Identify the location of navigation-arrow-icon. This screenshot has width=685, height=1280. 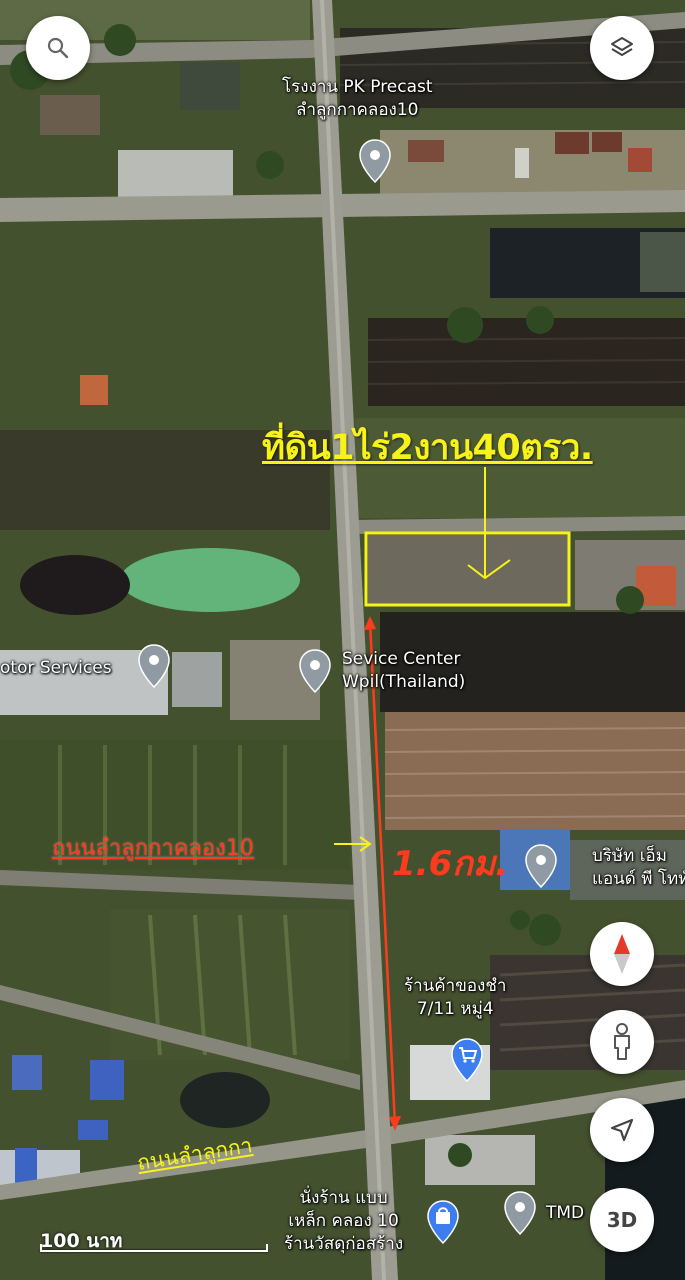
(622, 1130).